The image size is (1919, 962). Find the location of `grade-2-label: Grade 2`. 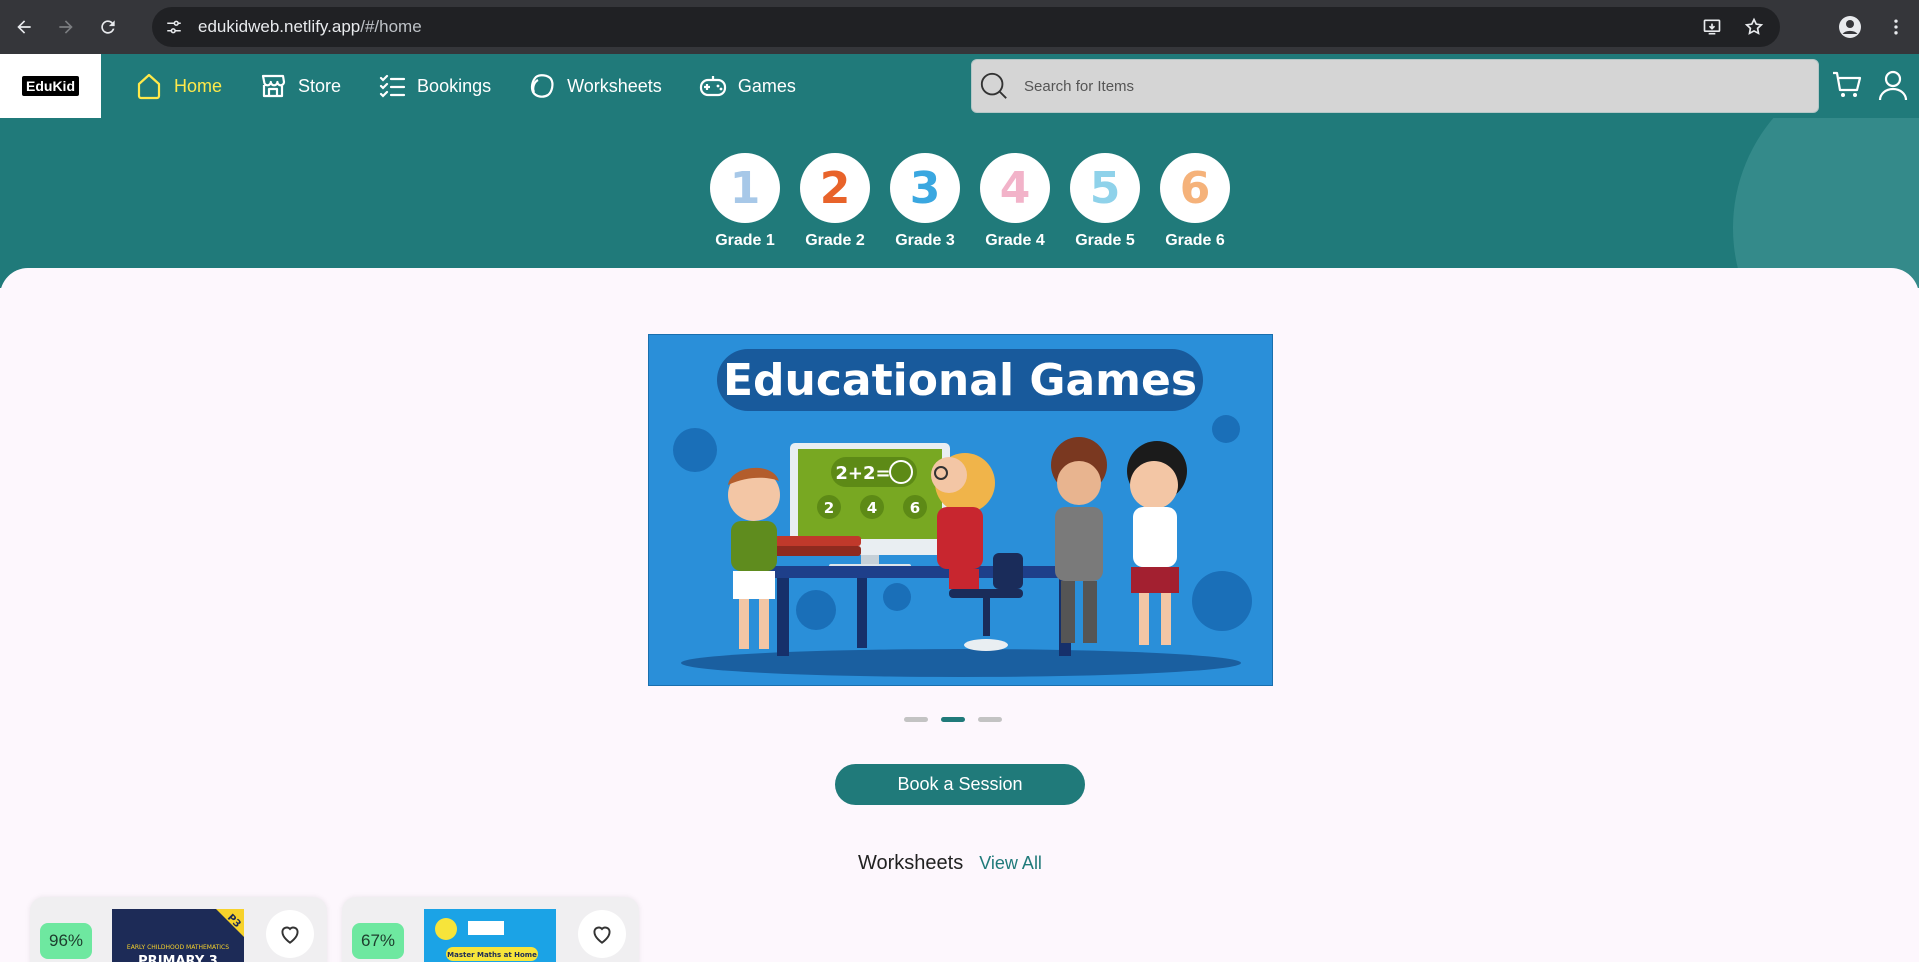

grade-2-label: Grade 2 is located at coordinates (835, 240).